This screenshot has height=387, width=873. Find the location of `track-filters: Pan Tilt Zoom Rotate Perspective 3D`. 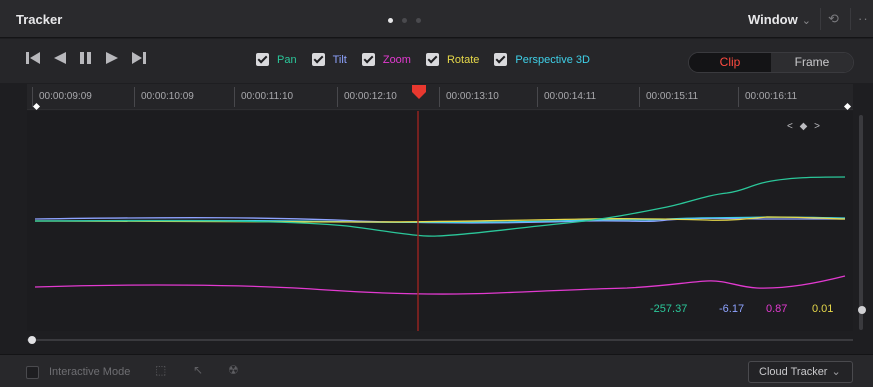

track-filters: Pan Tilt Zoom Rotate Perspective 3D is located at coordinates (423, 59).